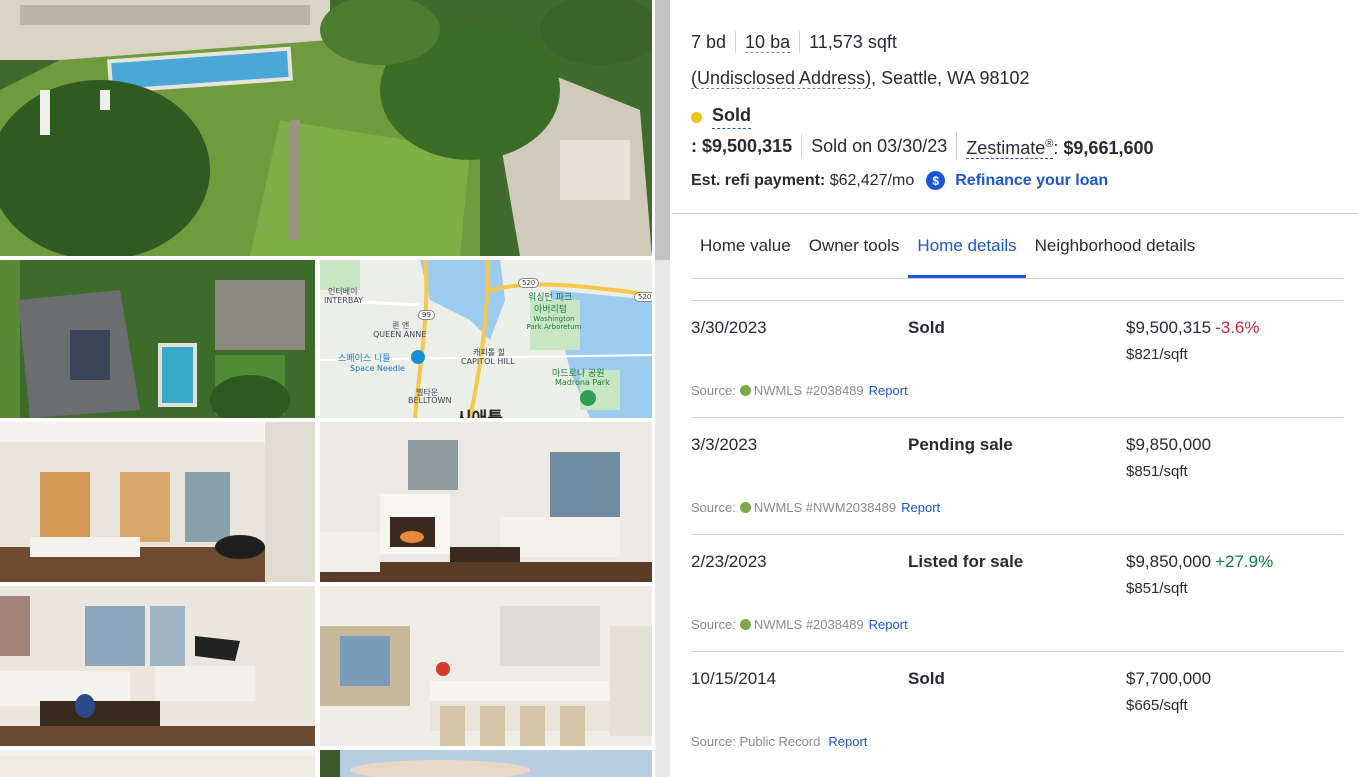 The width and height of the screenshot is (1358, 777). I want to click on map-label-queen-anne: QUEEN ANNE, so click(400, 334).